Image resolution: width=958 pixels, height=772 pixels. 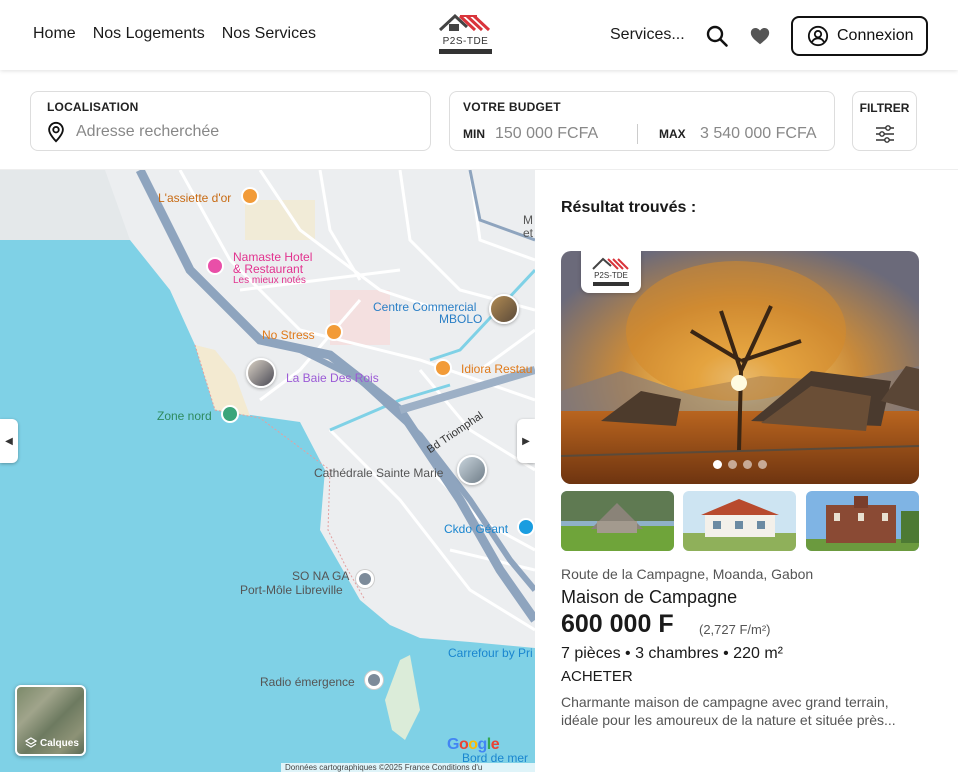 What do you see at coordinates (378, 473) in the screenshot?
I see `map-label-cathedrale: Cathédrale Sainte Marie` at bounding box center [378, 473].